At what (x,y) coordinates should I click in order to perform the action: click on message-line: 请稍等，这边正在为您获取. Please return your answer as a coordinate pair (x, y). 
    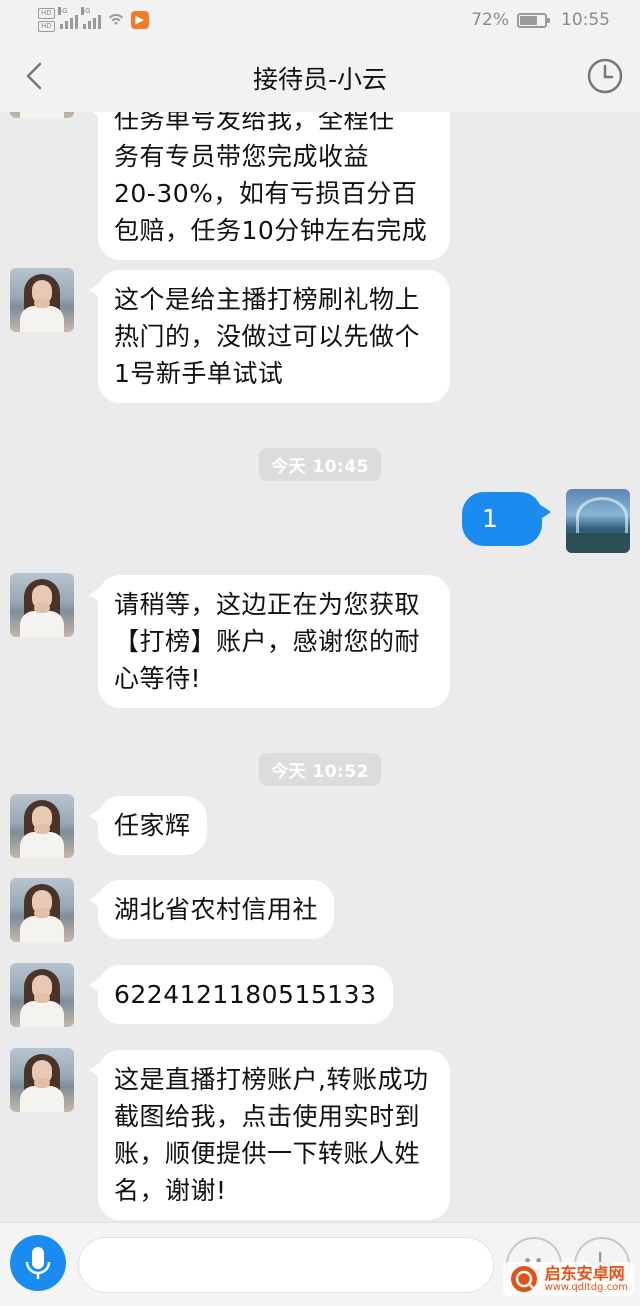
    Looking at the image, I should click on (267, 604).